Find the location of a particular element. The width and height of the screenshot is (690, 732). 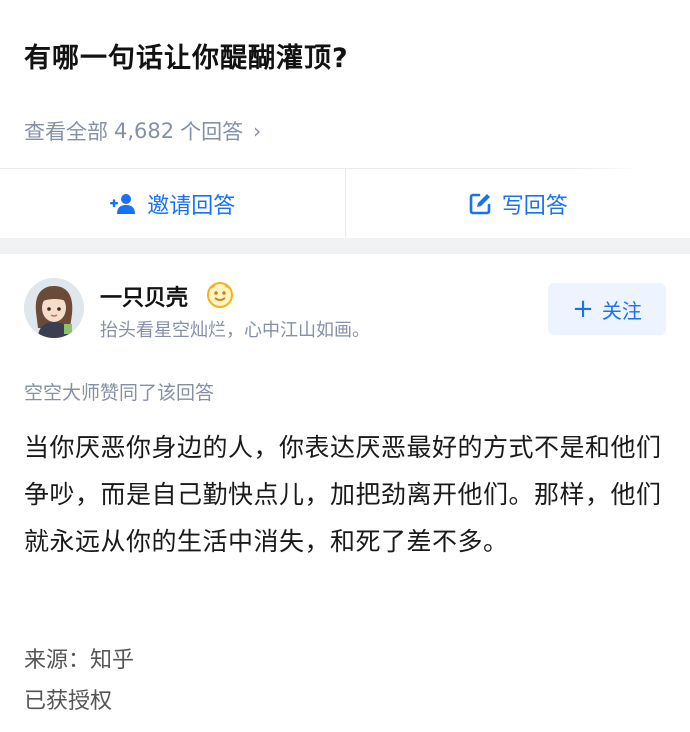

view-all-answers-link: 查看全部 4,682 个回答 › is located at coordinates (142, 131).